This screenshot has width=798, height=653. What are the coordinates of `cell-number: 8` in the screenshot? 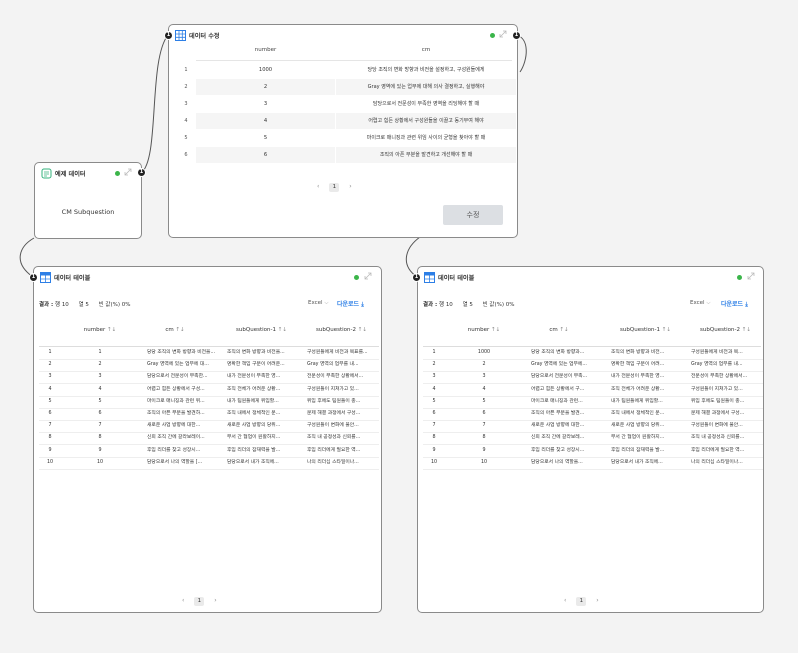 It's located at (100, 438).